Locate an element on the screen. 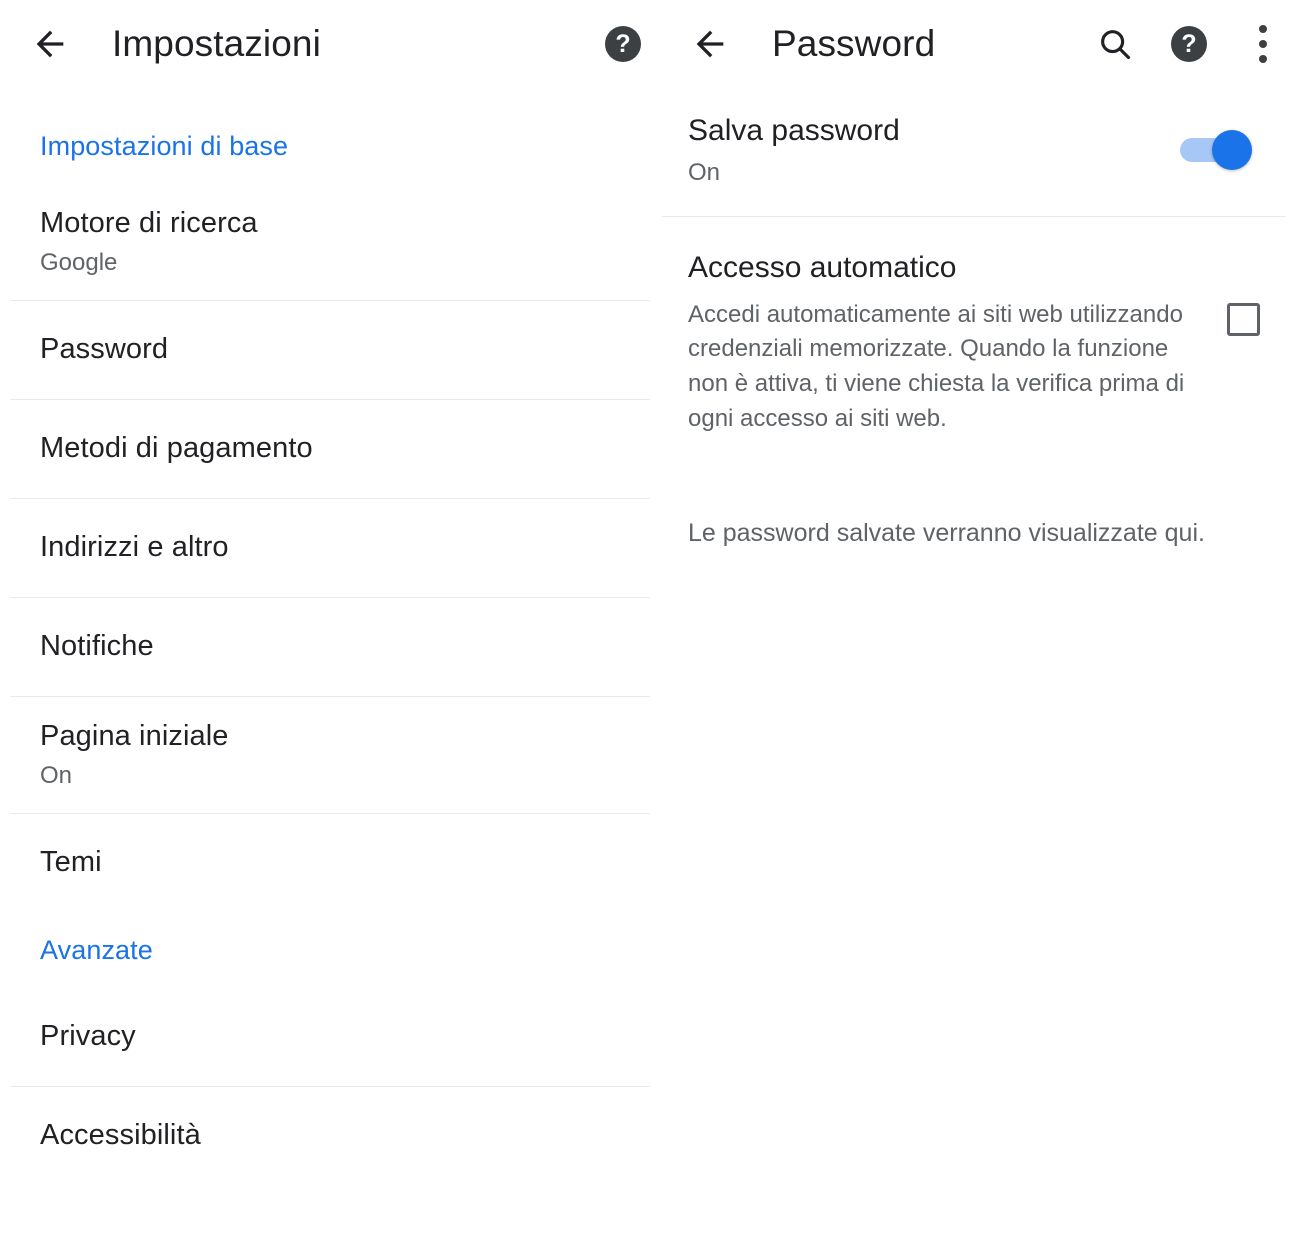 Image resolution: width=1300 pixels, height=1240 pixels. search-icon is located at coordinates (1116, 45).